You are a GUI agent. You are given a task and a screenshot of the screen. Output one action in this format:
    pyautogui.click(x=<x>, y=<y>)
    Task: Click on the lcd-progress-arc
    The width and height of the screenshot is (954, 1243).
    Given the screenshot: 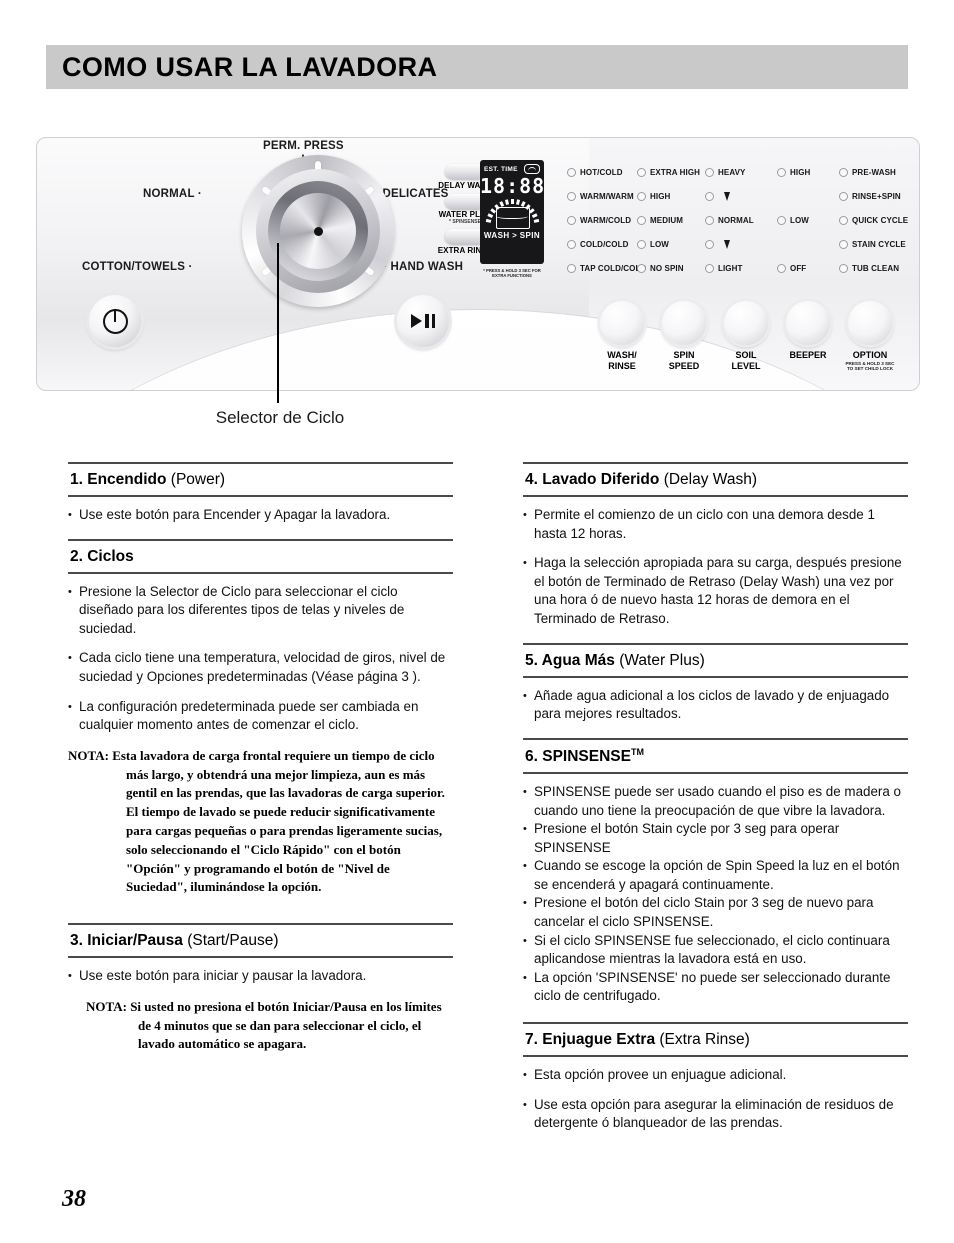 What is the action you would take?
    pyautogui.click(x=512, y=214)
    